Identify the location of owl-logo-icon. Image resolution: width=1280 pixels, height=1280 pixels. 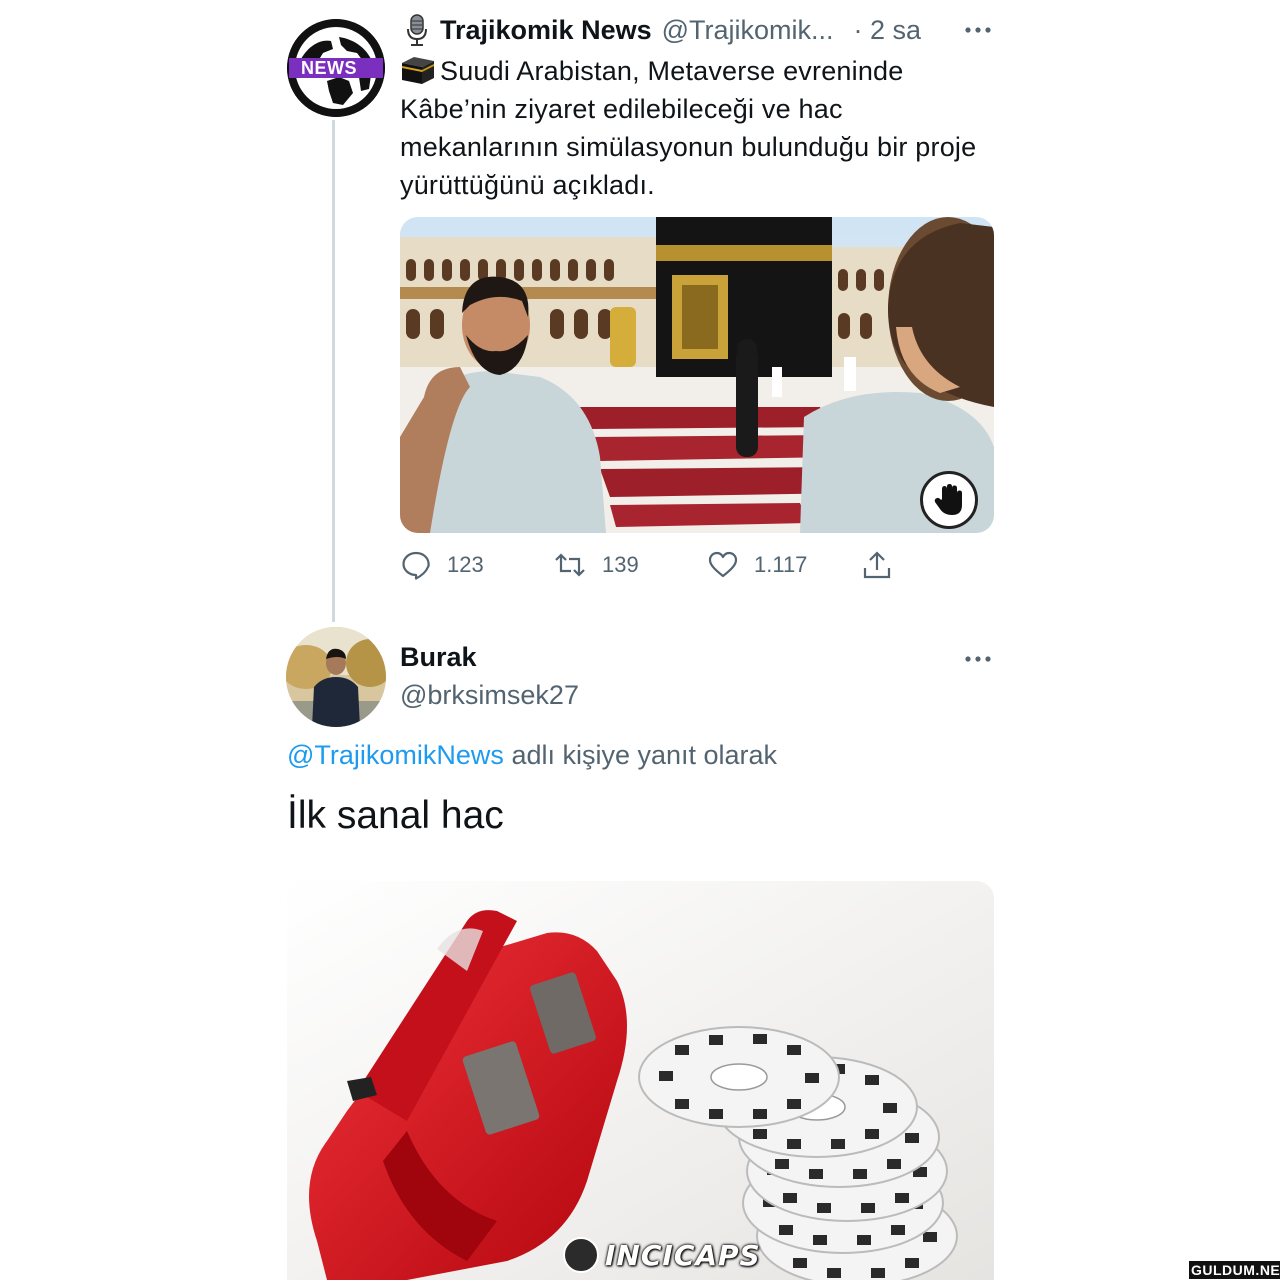
(581, 1255).